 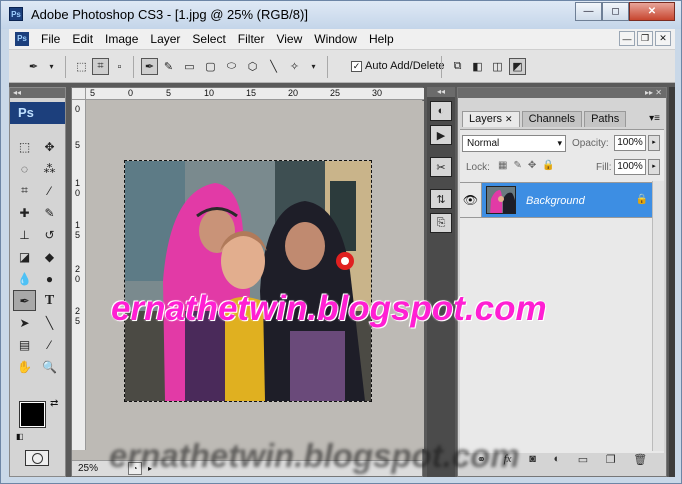 What do you see at coordinates (24, 234) in the screenshot?
I see `clone-stamp-tool-icon: ⊥` at bounding box center [24, 234].